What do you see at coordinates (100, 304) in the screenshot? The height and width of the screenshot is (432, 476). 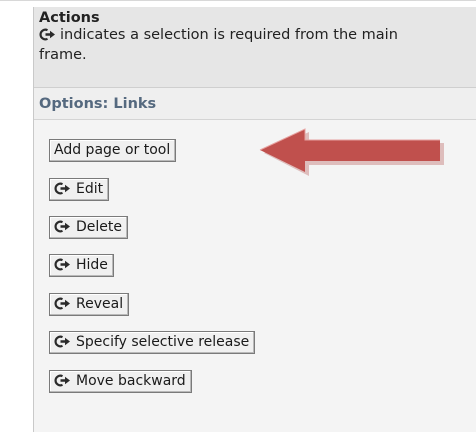 I see `reveal-label: Reveal` at bounding box center [100, 304].